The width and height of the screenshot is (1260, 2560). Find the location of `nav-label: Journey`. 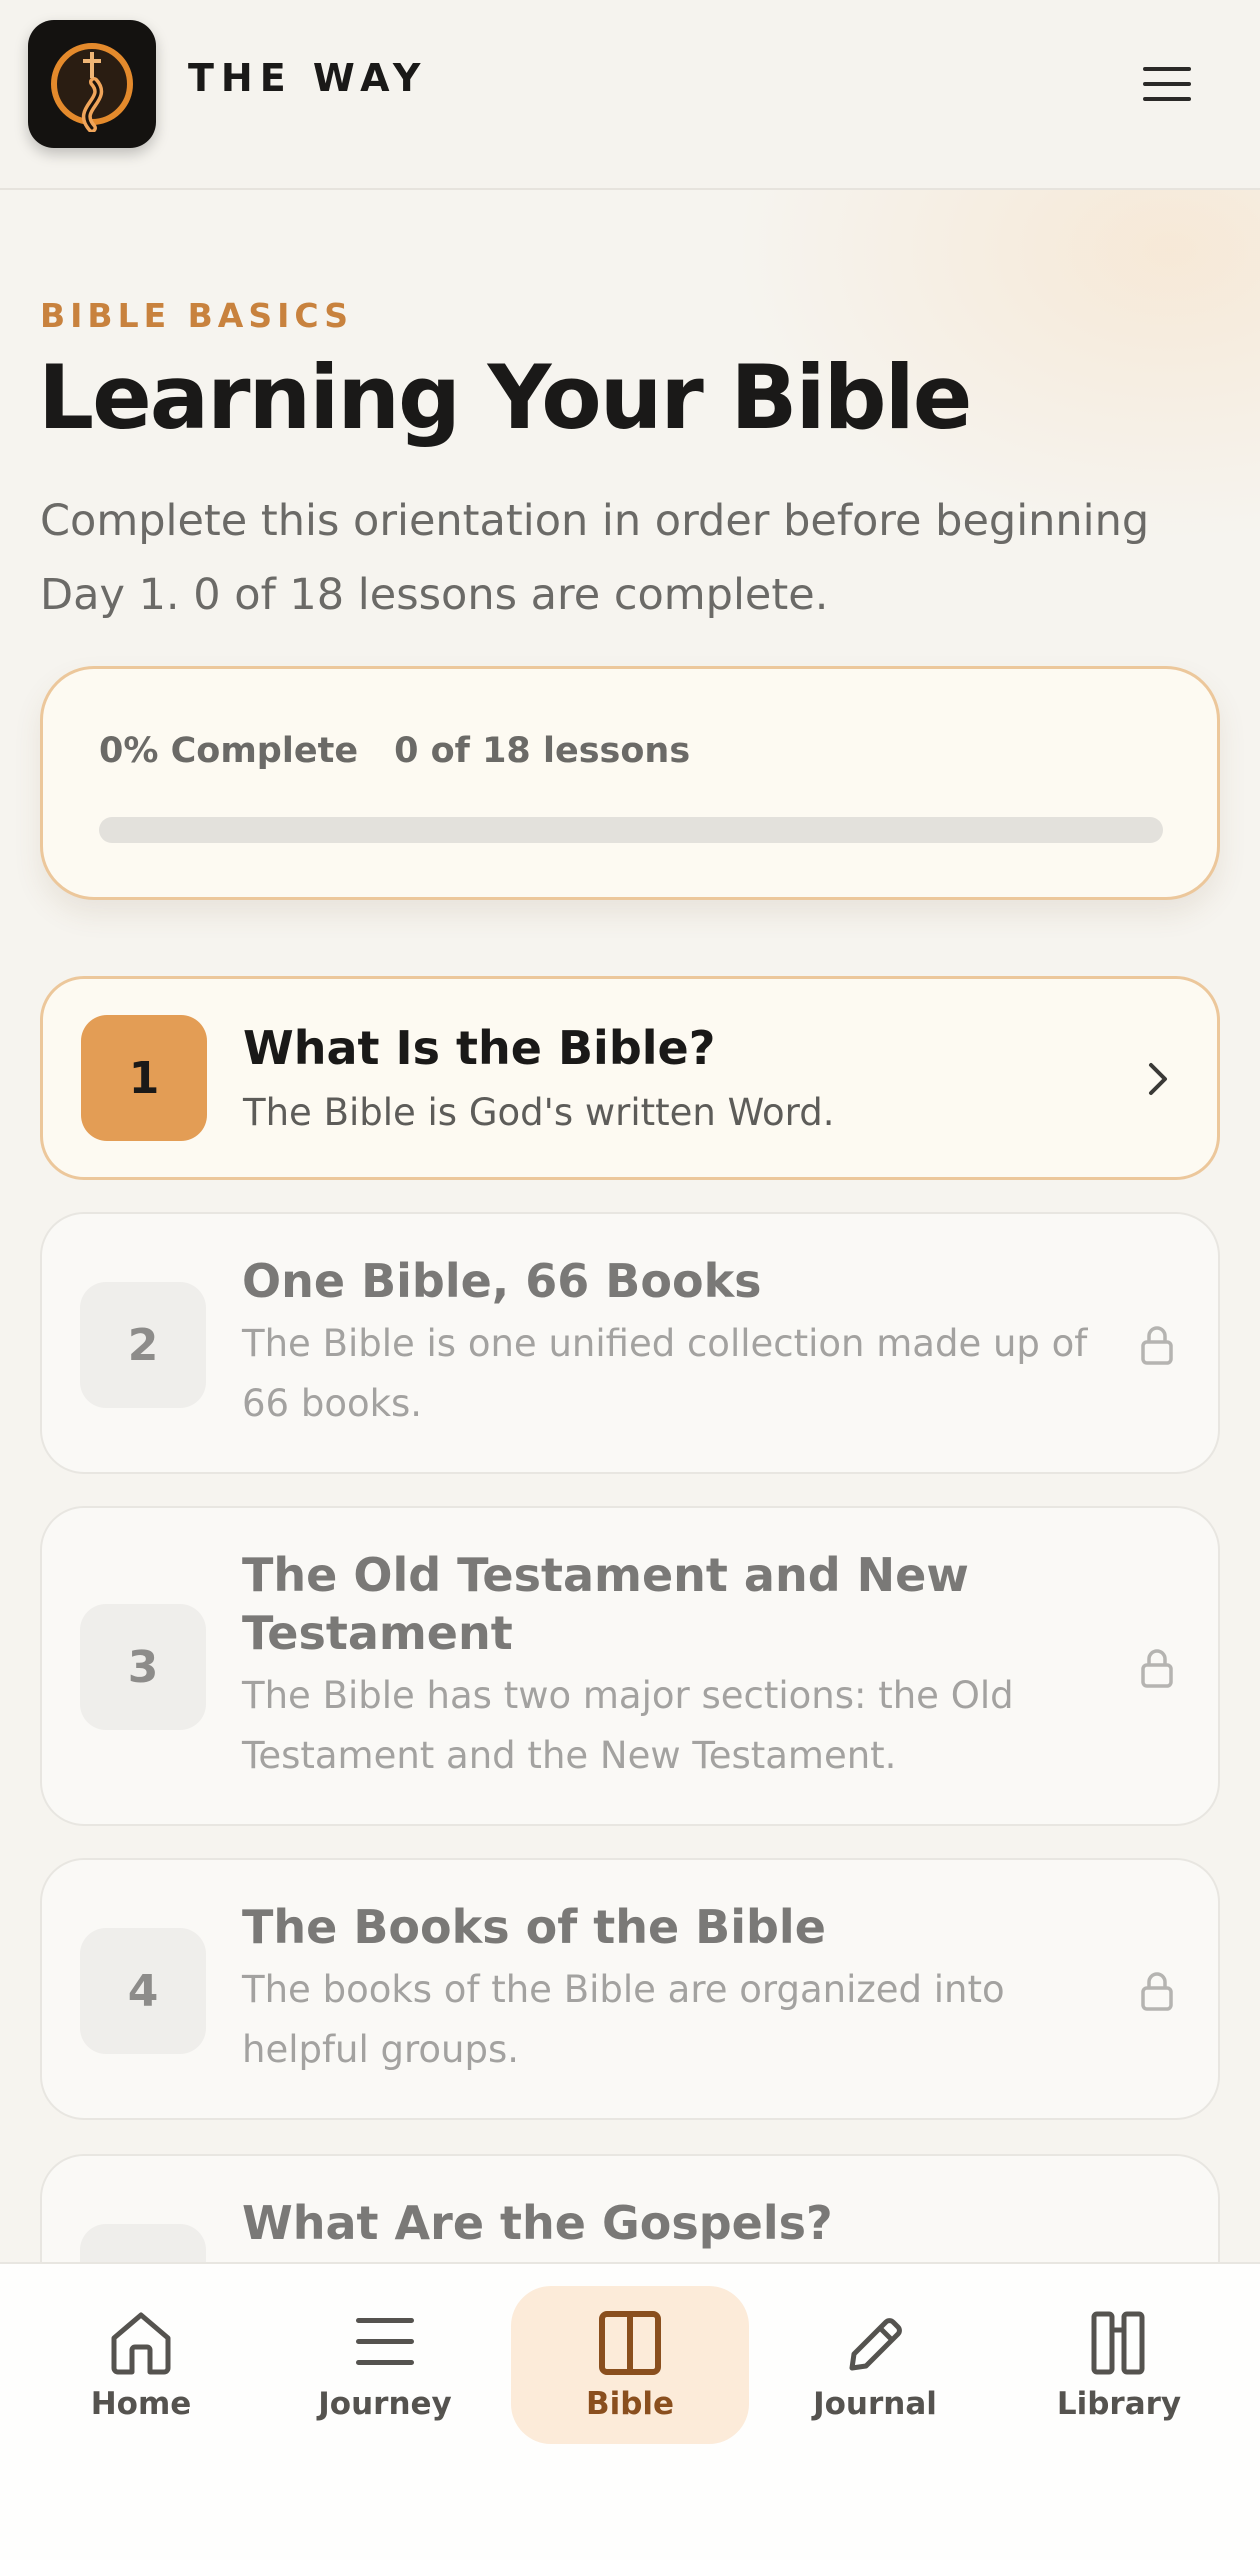

nav-label: Journey is located at coordinates (385, 2404).